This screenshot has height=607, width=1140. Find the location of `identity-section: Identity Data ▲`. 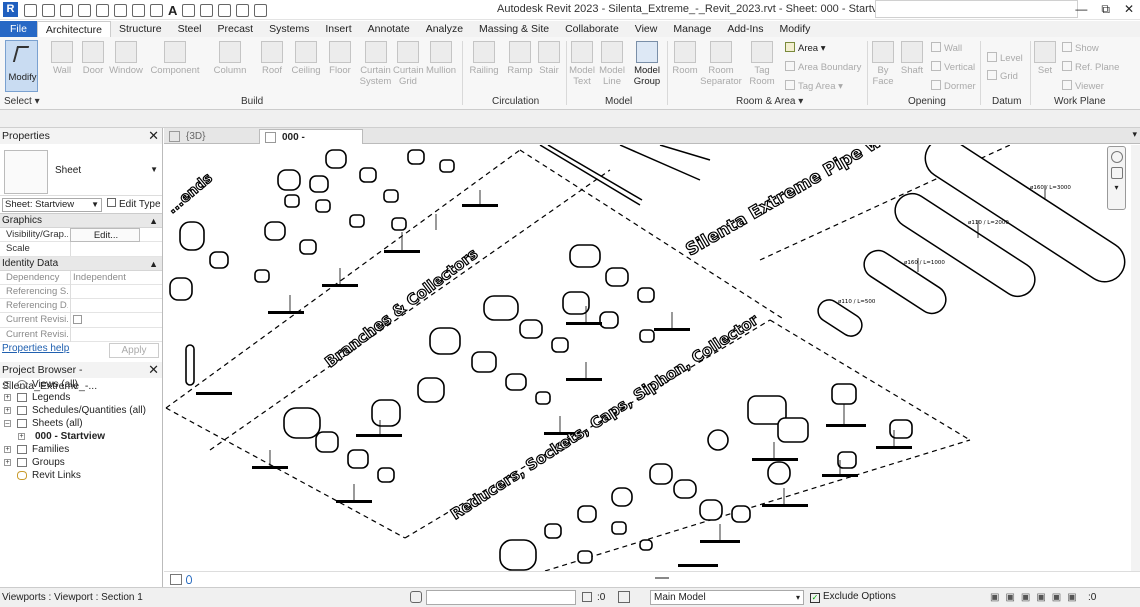

identity-section: Identity Data ▲ is located at coordinates (81, 263).